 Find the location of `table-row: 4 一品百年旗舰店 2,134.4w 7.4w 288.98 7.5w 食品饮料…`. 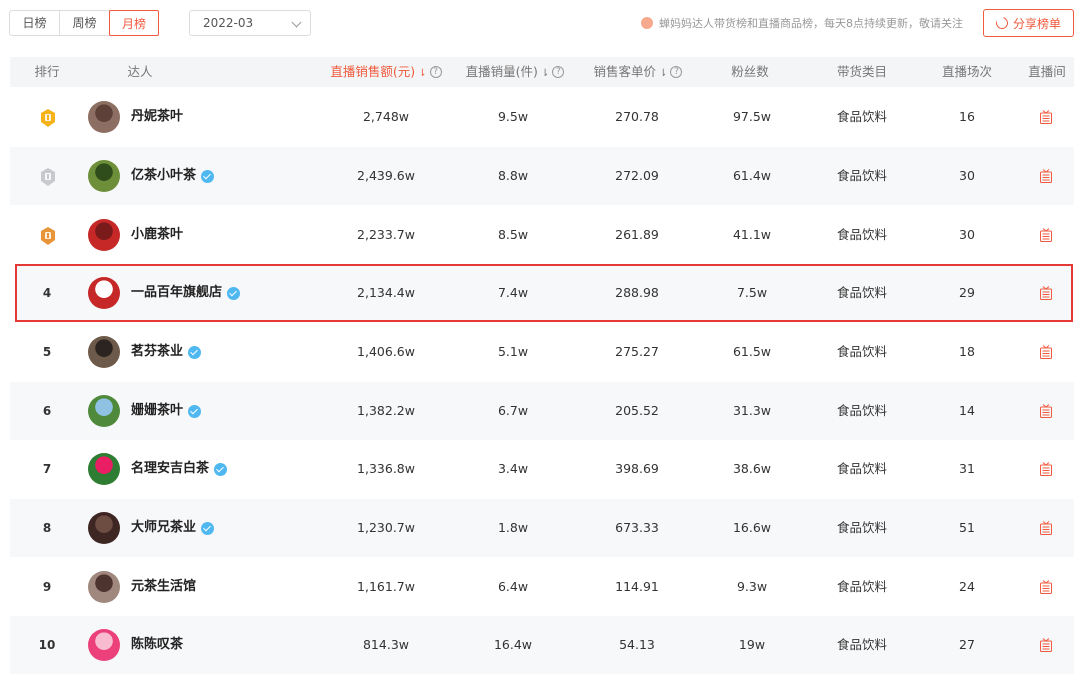

table-row: 4 一品百年旗舰店 2,134.4w 7.4w 288.98 7.5w 食品饮料… is located at coordinates (544, 293).